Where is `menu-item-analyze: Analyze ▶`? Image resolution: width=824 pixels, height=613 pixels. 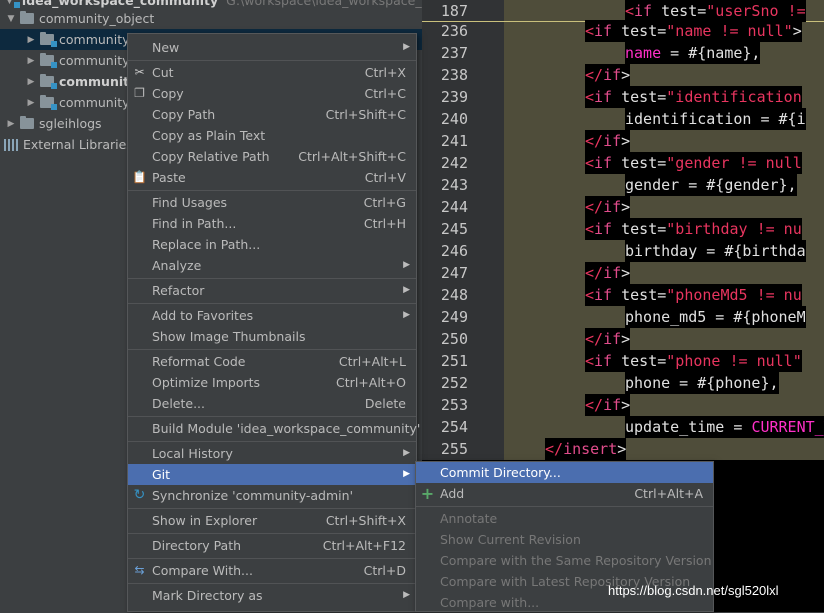
menu-item-analyze: Analyze ▶ is located at coordinates (272, 265).